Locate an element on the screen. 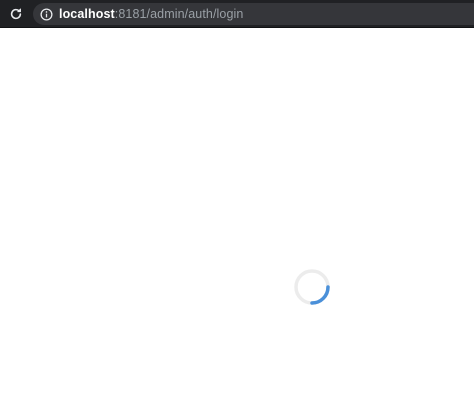  url-text: localhost:8181/admin/auth/login is located at coordinates (151, 14).